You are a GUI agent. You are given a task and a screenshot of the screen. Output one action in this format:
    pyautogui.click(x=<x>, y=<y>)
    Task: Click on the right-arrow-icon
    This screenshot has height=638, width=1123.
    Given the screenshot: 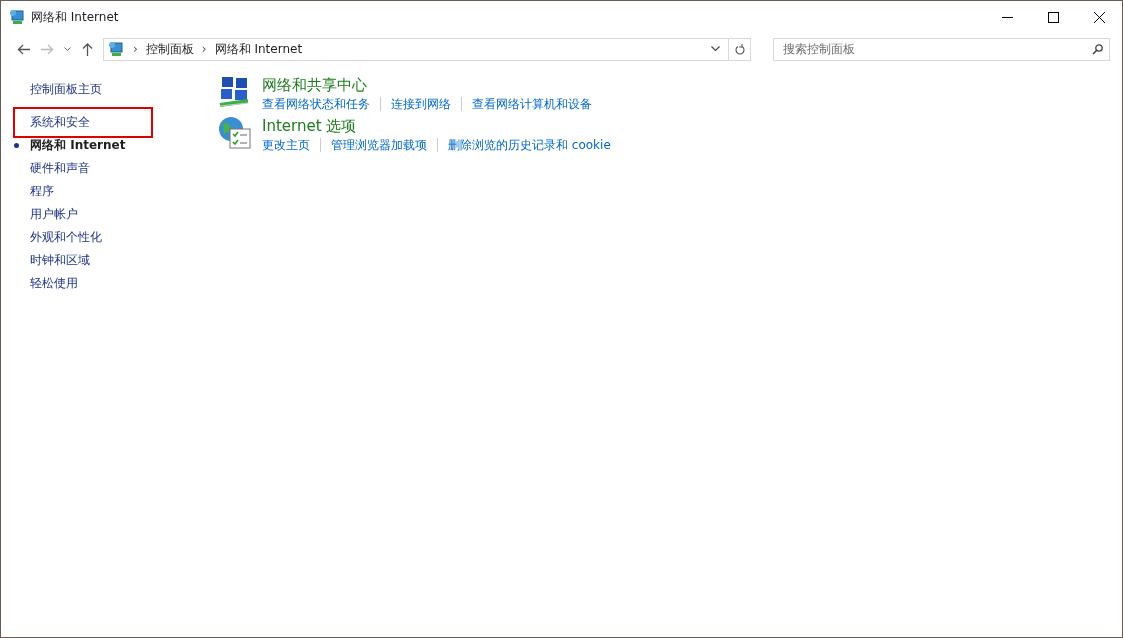 What is the action you would take?
    pyautogui.click(x=47, y=49)
    